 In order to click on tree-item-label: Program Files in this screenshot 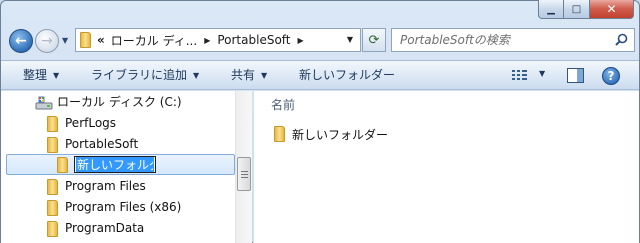, I will do `click(105, 186)`.